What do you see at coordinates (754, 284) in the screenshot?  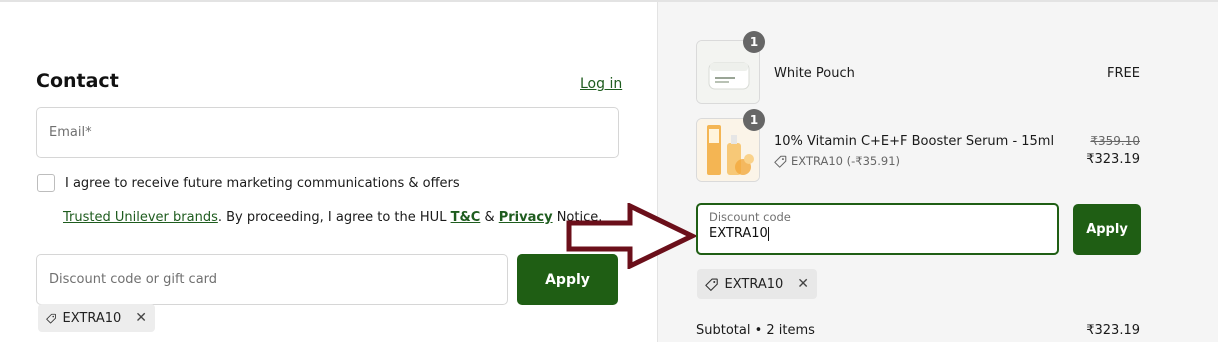 I see `applied-code-right: EXTRA10` at bounding box center [754, 284].